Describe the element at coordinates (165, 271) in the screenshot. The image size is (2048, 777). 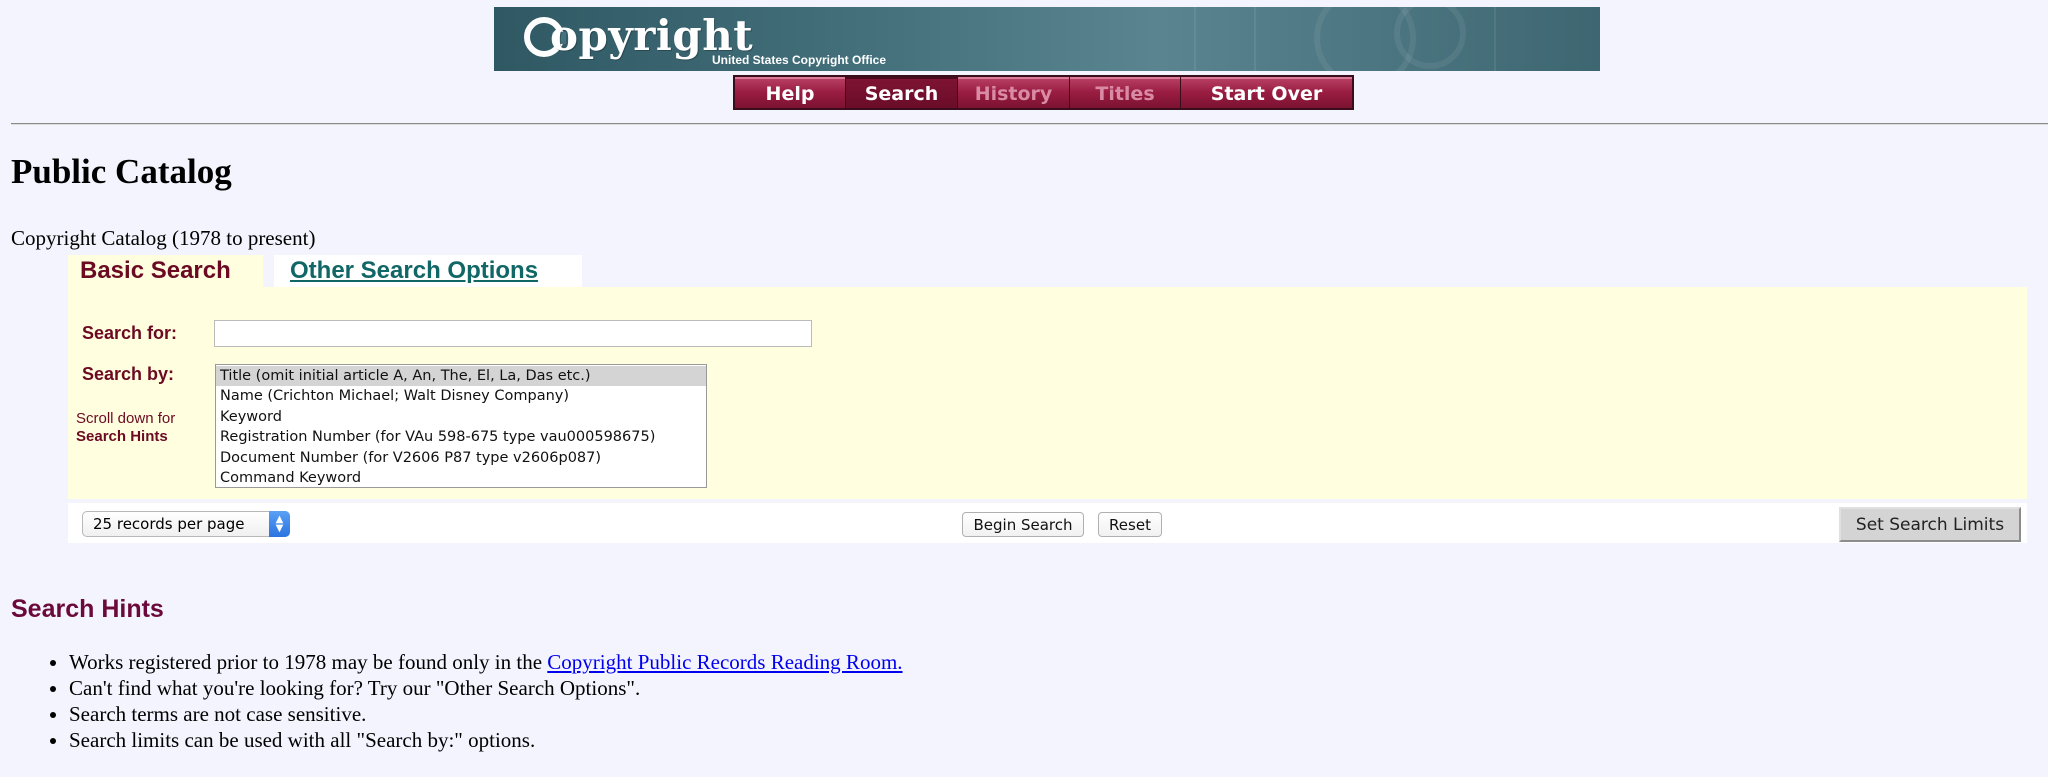
I see `tab-basic-search: Basic Search` at that location.